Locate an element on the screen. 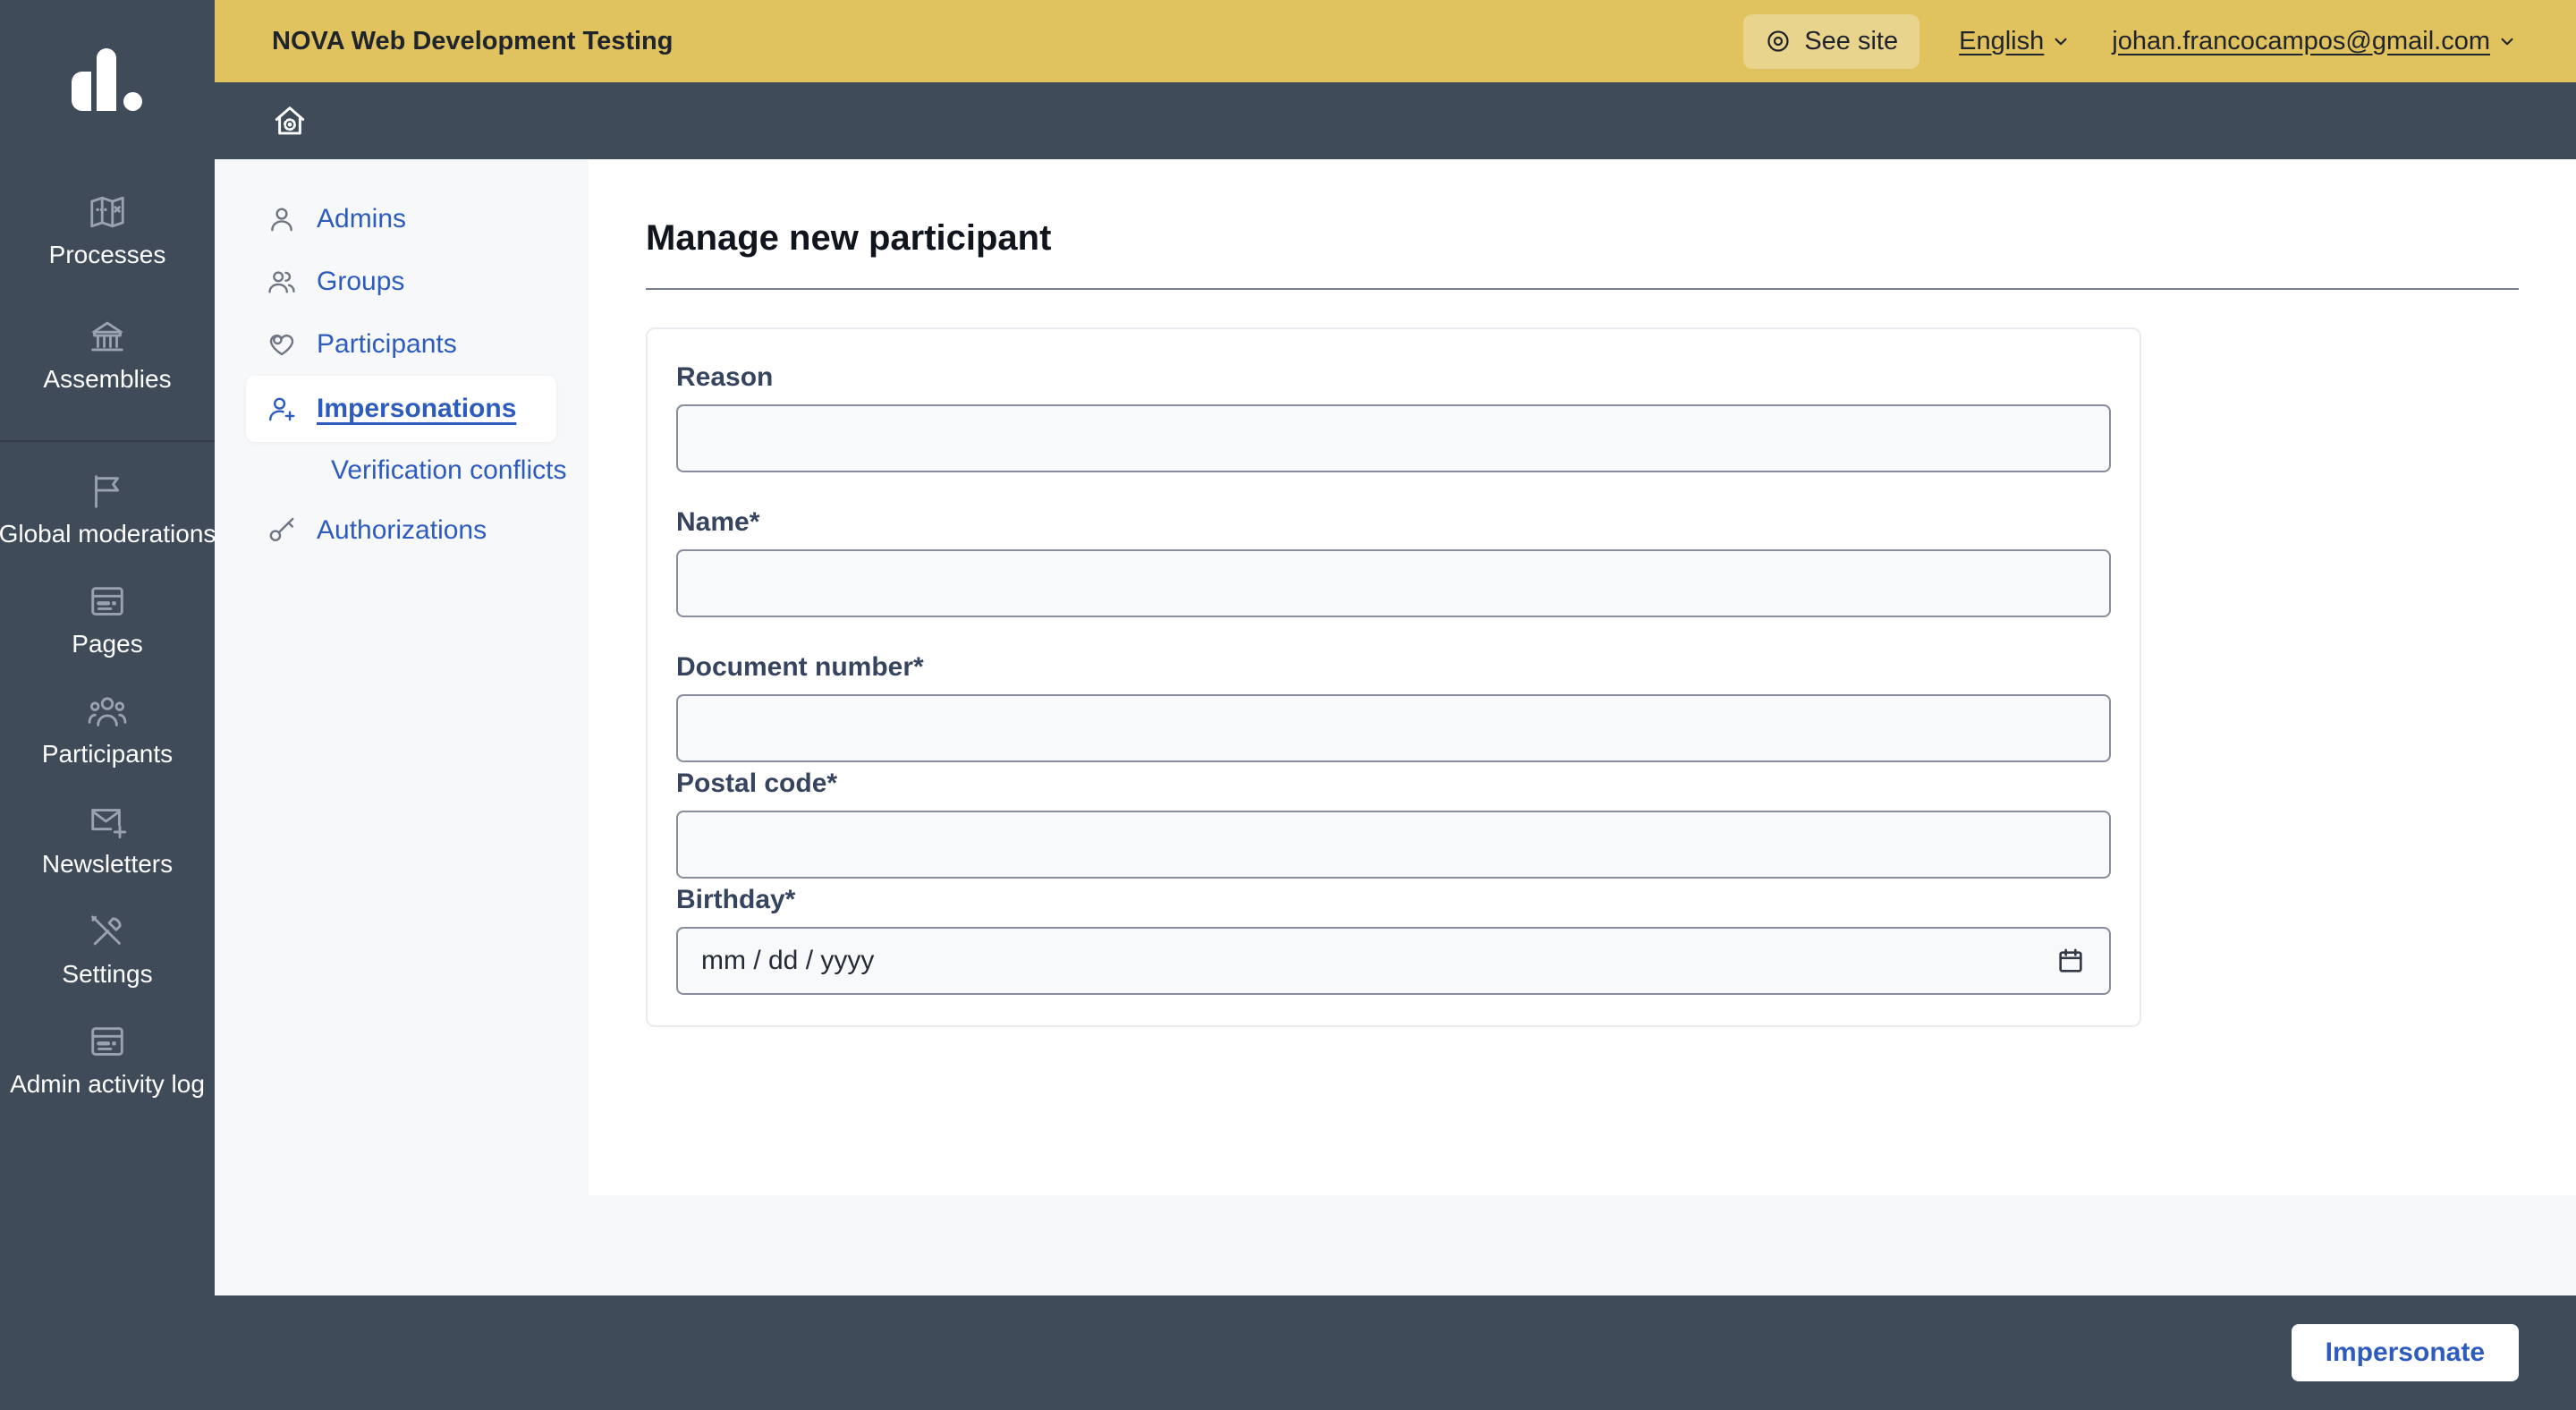 Image resolution: width=2576 pixels, height=1410 pixels. tools-icon is located at coordinates (107, 932).